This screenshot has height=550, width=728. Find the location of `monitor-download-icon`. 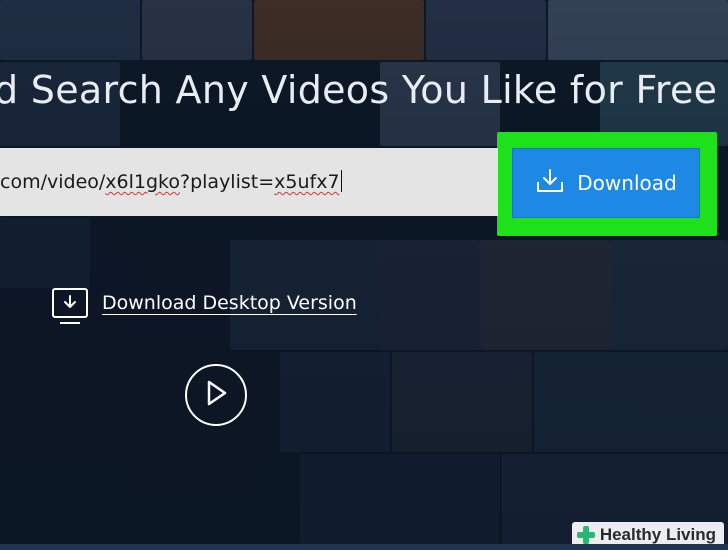

monitor-download-icon is located at coordinates (70, 306).